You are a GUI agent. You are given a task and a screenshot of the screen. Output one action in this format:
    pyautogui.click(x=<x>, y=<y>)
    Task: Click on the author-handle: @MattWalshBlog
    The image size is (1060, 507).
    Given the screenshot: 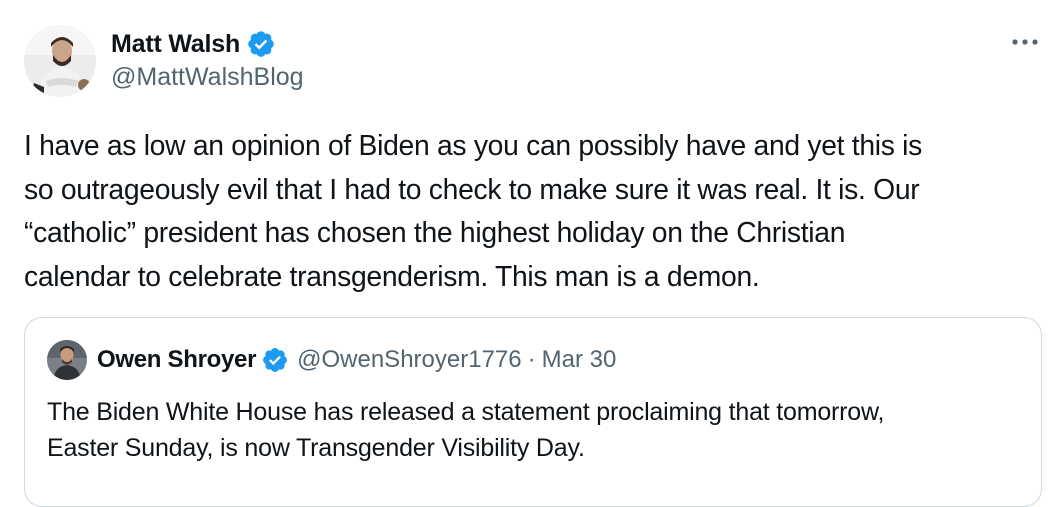 What is the action you would take?
    pyautogui.click(x=207, y=77)
    